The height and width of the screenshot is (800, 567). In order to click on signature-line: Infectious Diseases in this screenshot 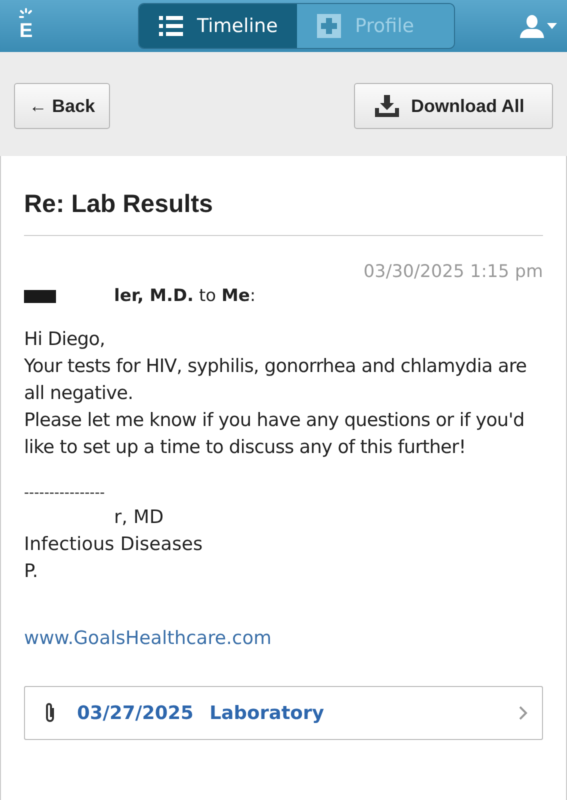, I will do `click(114, 545)`.